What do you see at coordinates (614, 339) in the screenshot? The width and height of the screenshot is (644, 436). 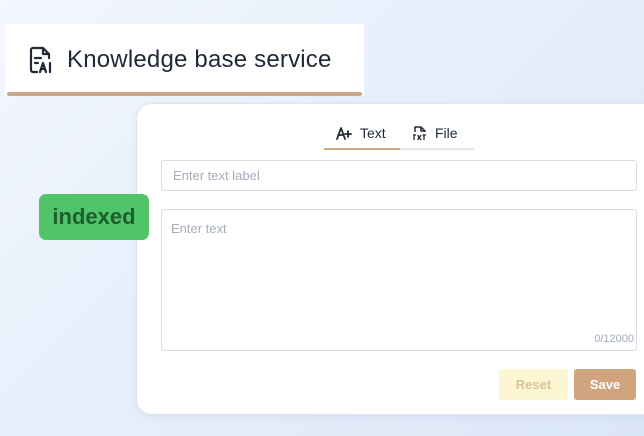 I see `char-counter: 0/12000` at bounding box center [614, 339].